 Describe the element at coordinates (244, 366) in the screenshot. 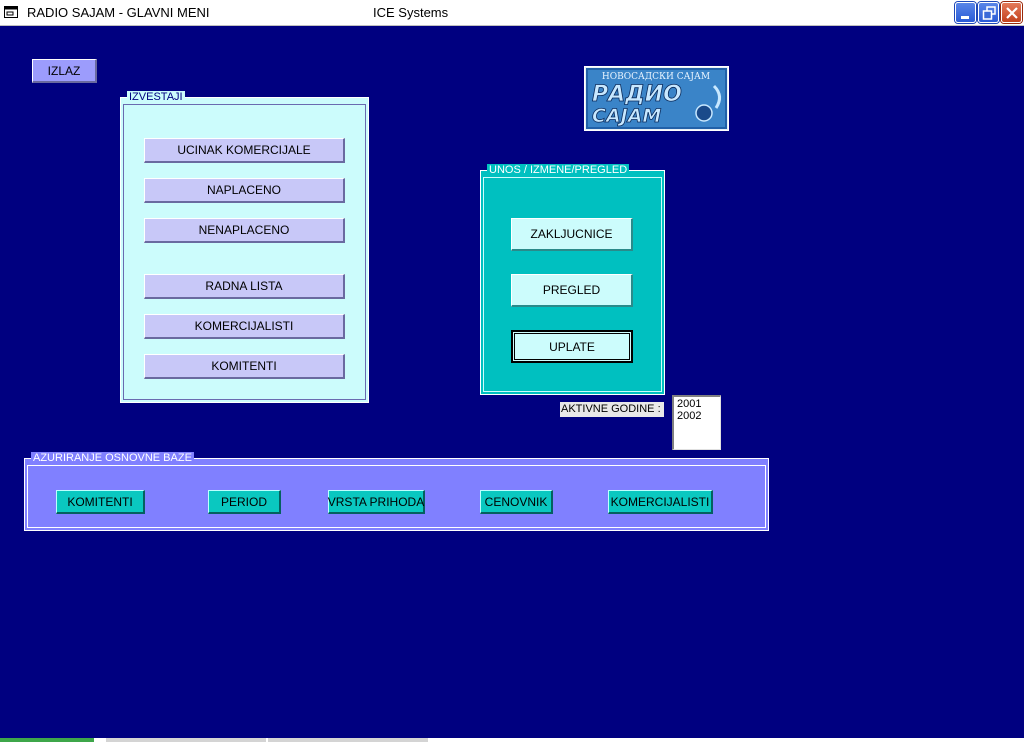

I see `komitenti-report-button: KOMITENTI` at that location.